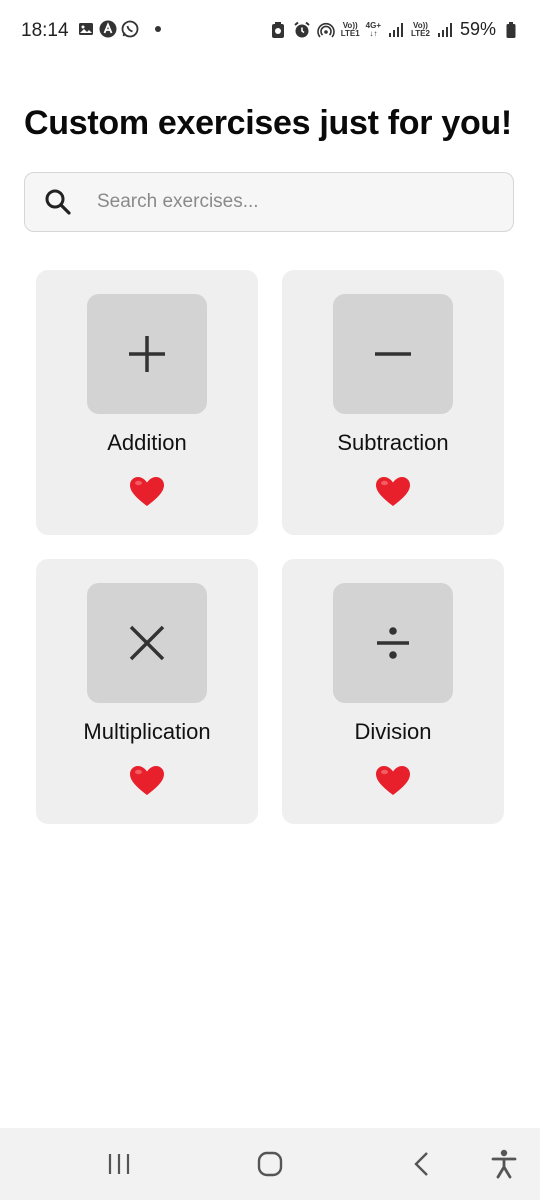 The image size is (540, 1200). Describe the element at coordinates (393, 643) in the screenshot. I see `divide-icon` at that location.